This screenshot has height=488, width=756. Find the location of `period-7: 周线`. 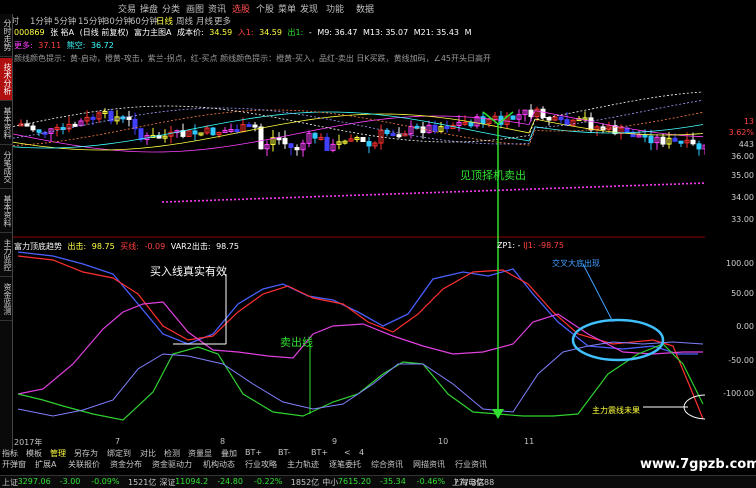

period-7: 周线 is located at coordinates (184, 21).